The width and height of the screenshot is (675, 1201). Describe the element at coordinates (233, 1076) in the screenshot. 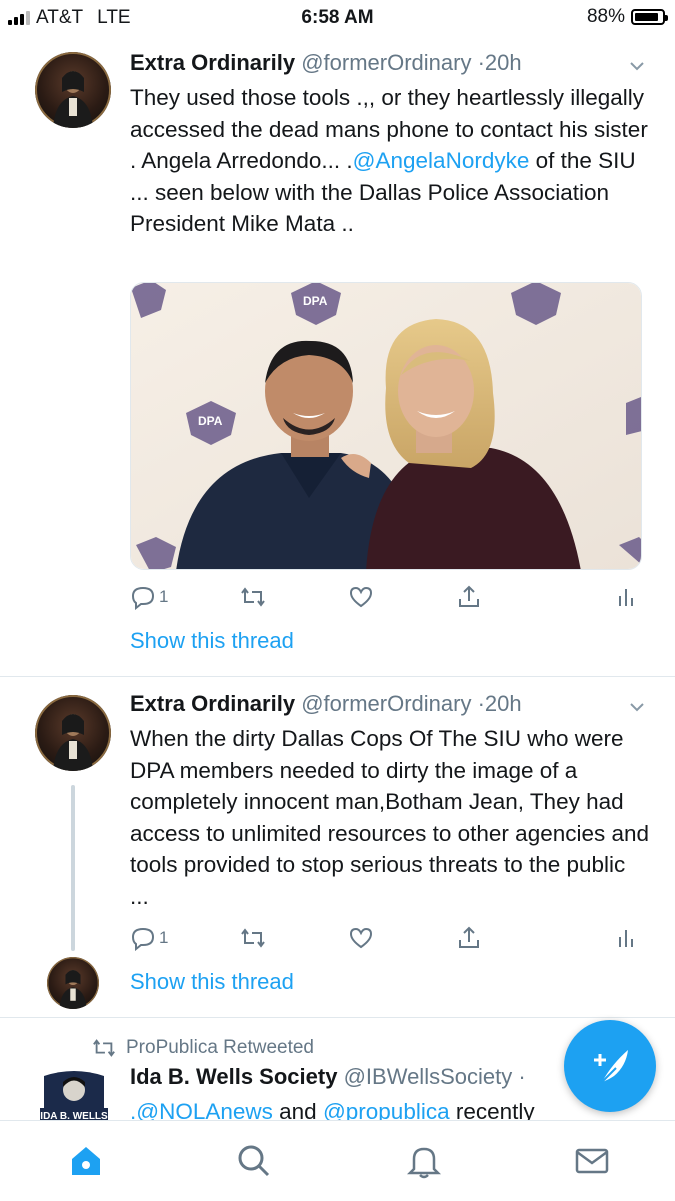

I see `display-name: Ida B. Wells Society` at that location.